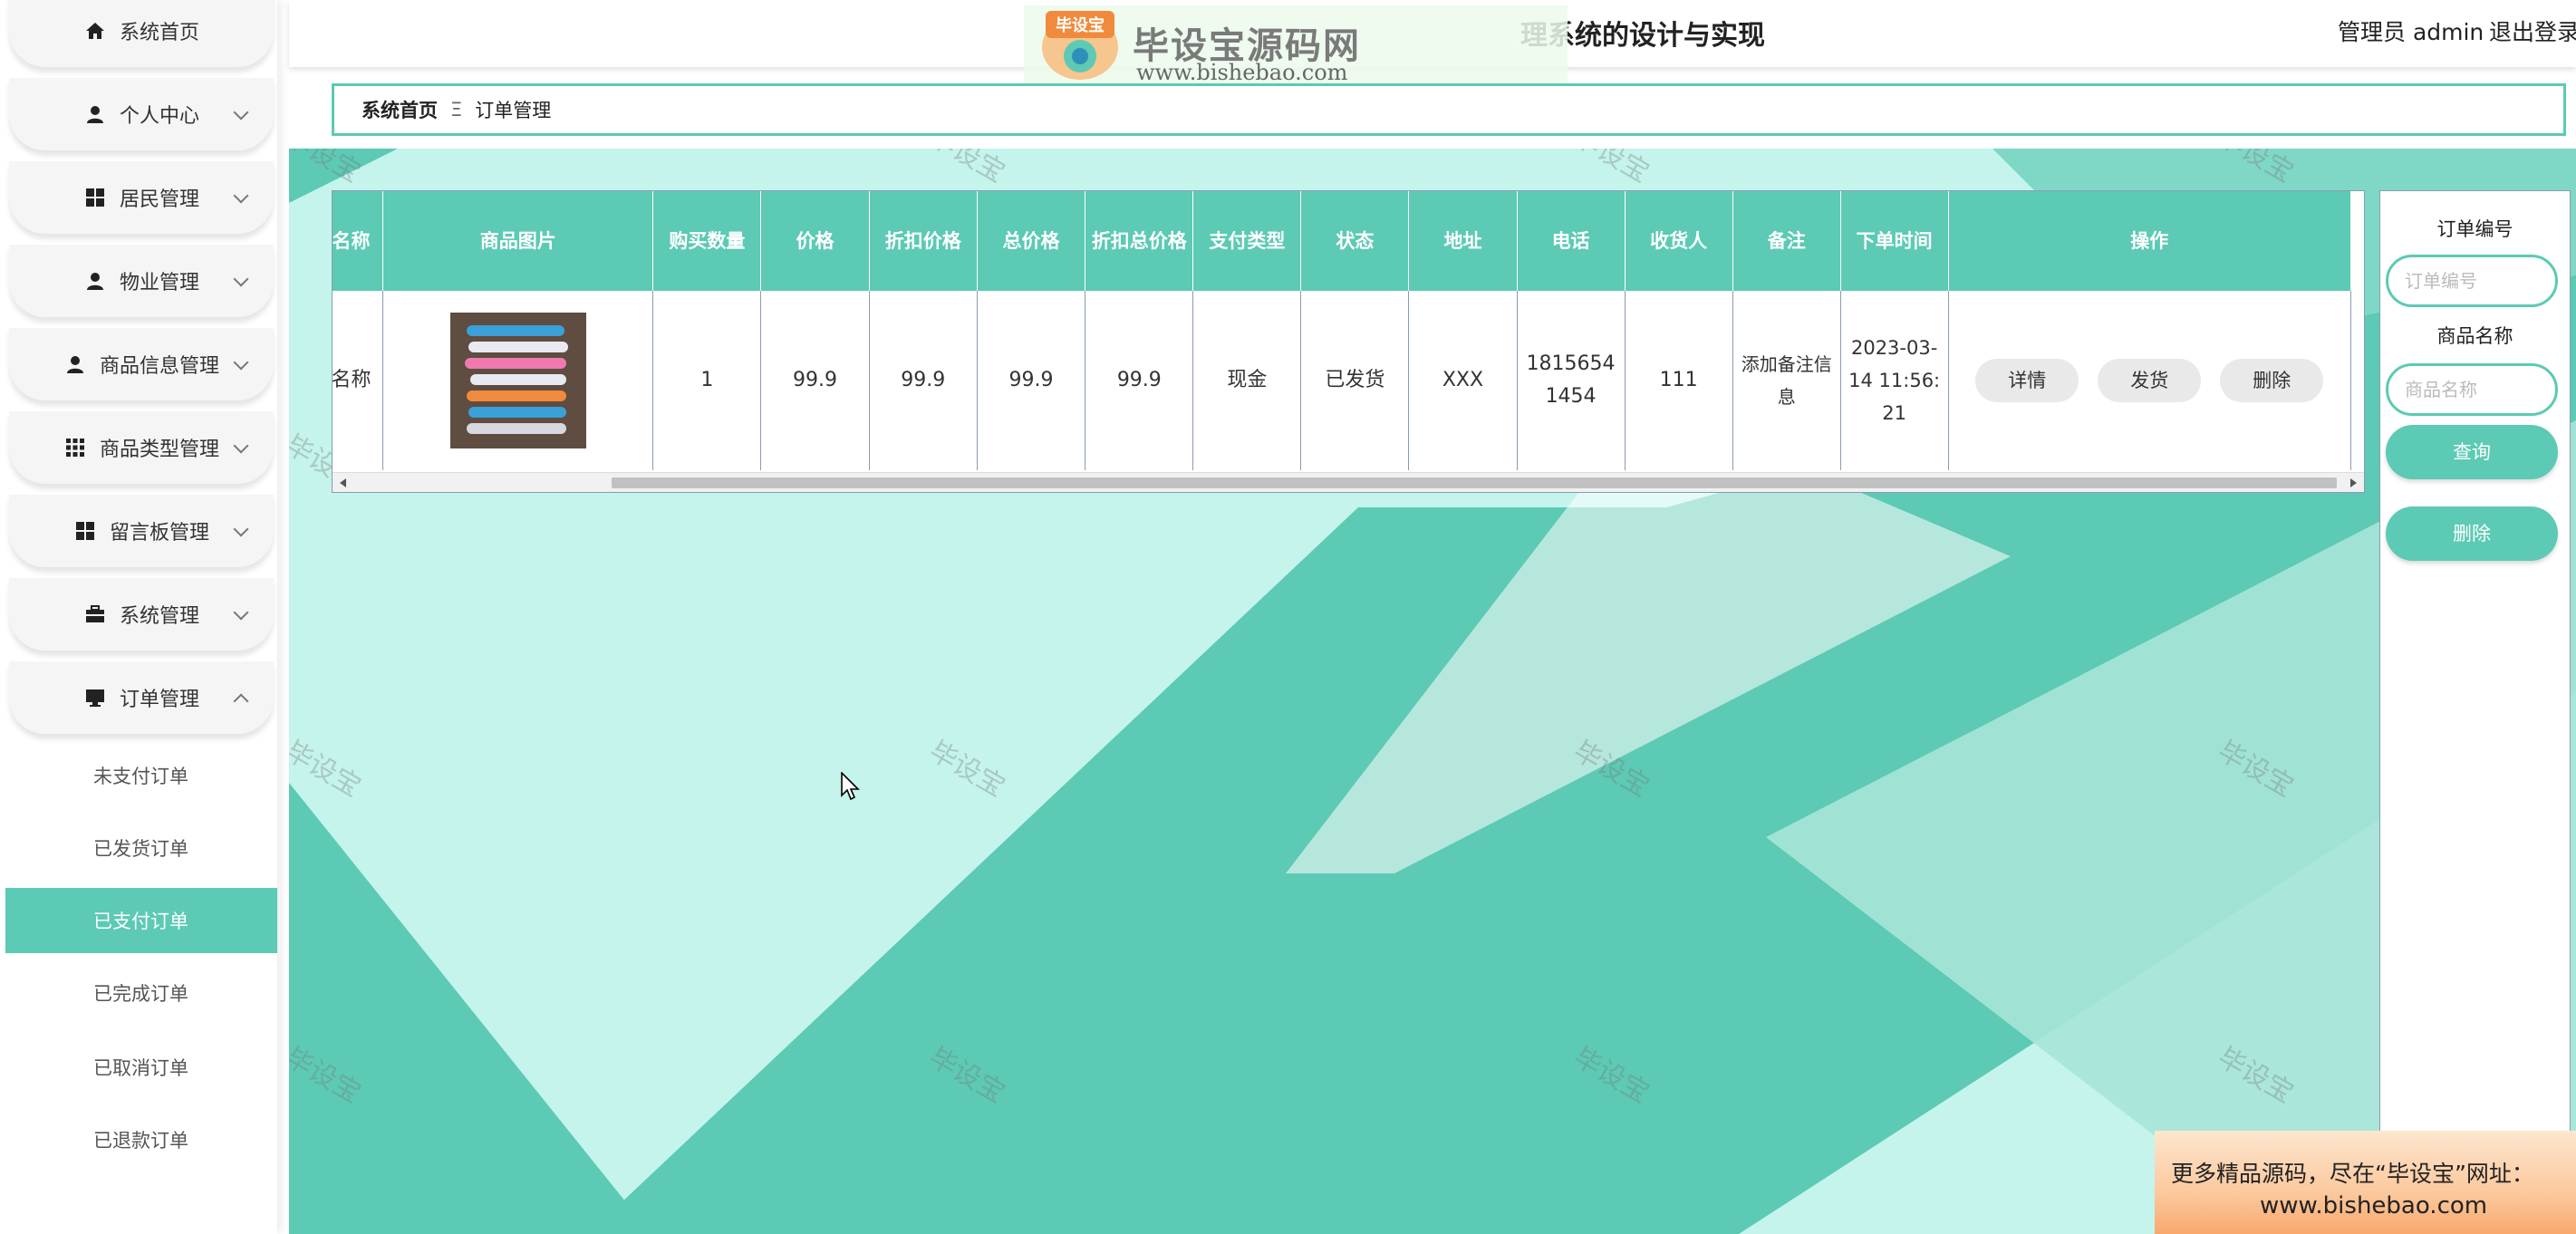 The width and height of the screenshot is (2576, 1234). What do you see at coordinates (1679, 381) in the screenshot?
I see `cell-receiver: 111` at bounding box center [1679, 381].